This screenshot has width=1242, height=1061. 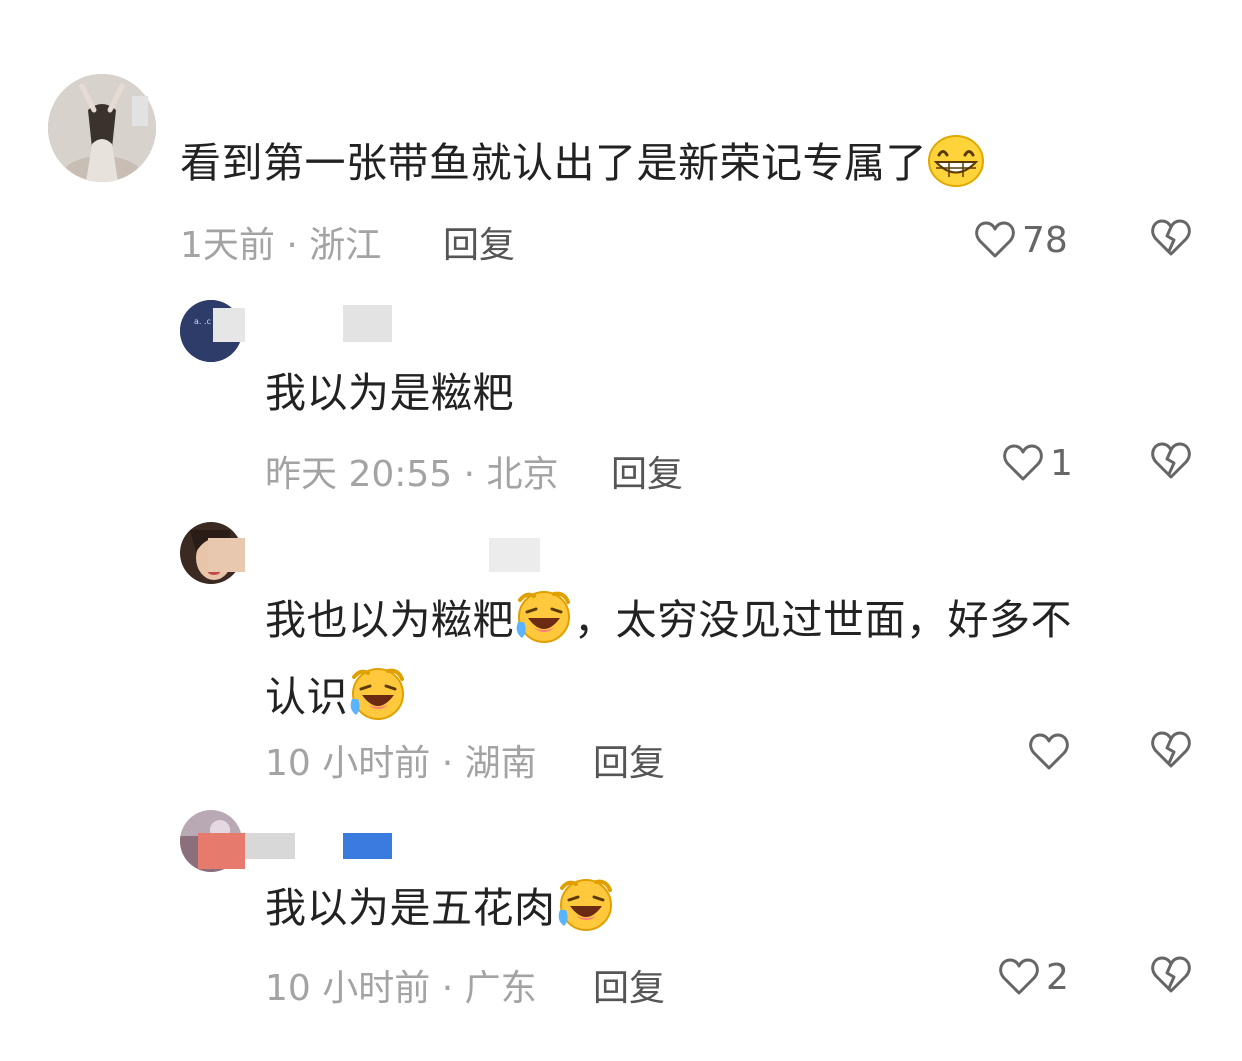 I want to click on comment-text-line1: 我也以为糍粑, so click(x=389, y=620).